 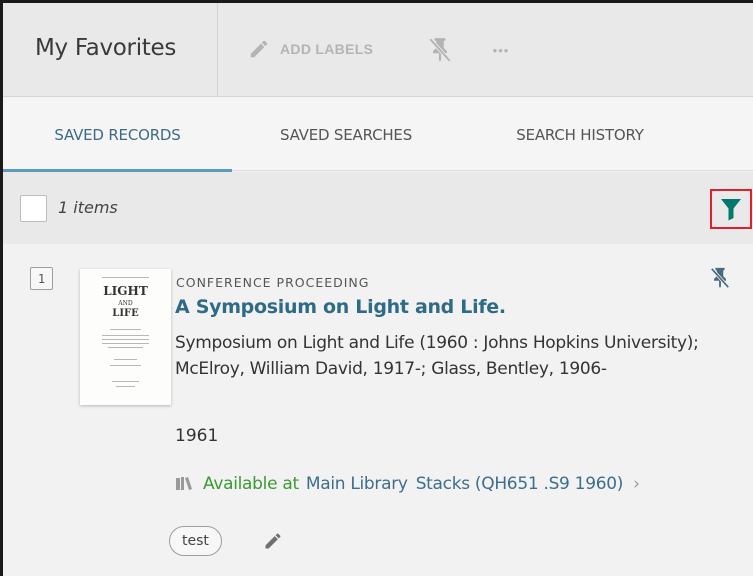 What do you see at coordinates (88, 207) in the screenshot?
I see `items-count: 1 items` at bounding box center [88, 207].